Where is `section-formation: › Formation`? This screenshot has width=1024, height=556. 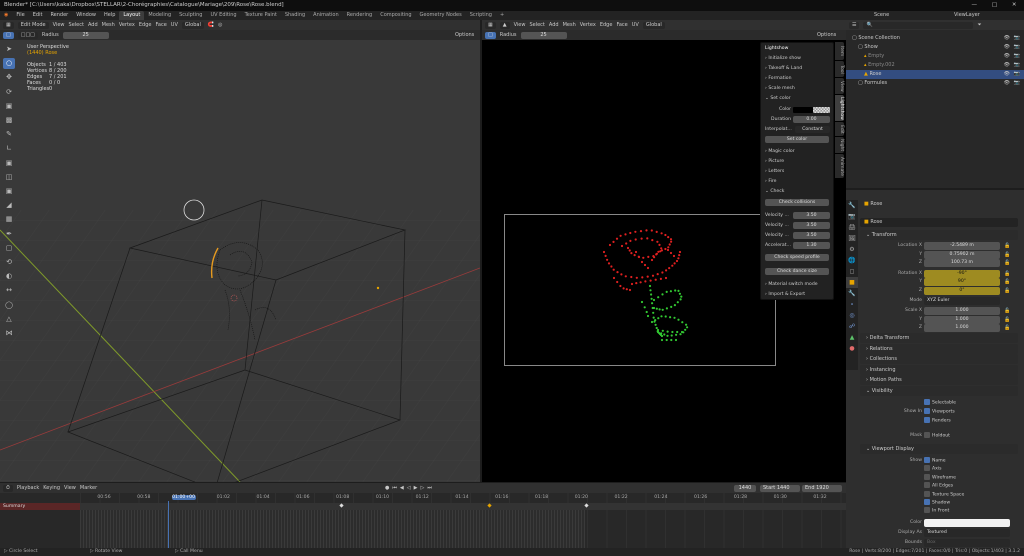 section-formation: › Formation is located at coordinates (797, 78).